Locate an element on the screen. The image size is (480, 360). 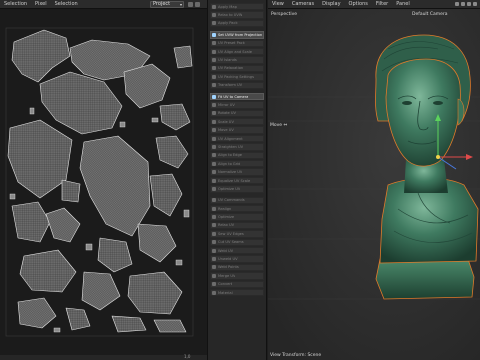
tool-label: Material is located at coordinates (225, 292).